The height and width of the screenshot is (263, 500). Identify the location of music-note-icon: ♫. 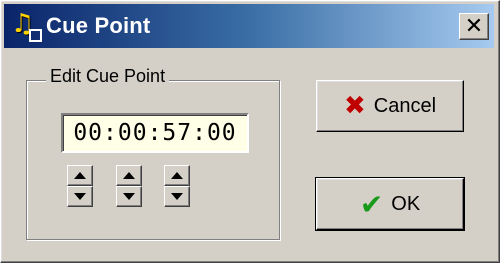
(25, 26).